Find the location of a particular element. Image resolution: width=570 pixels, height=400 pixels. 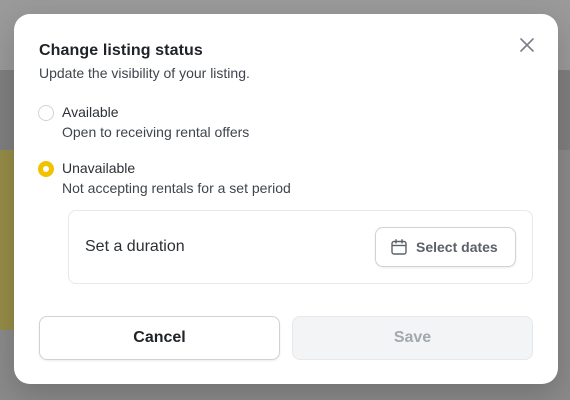

close-icon is located at coordinates (527, 45).